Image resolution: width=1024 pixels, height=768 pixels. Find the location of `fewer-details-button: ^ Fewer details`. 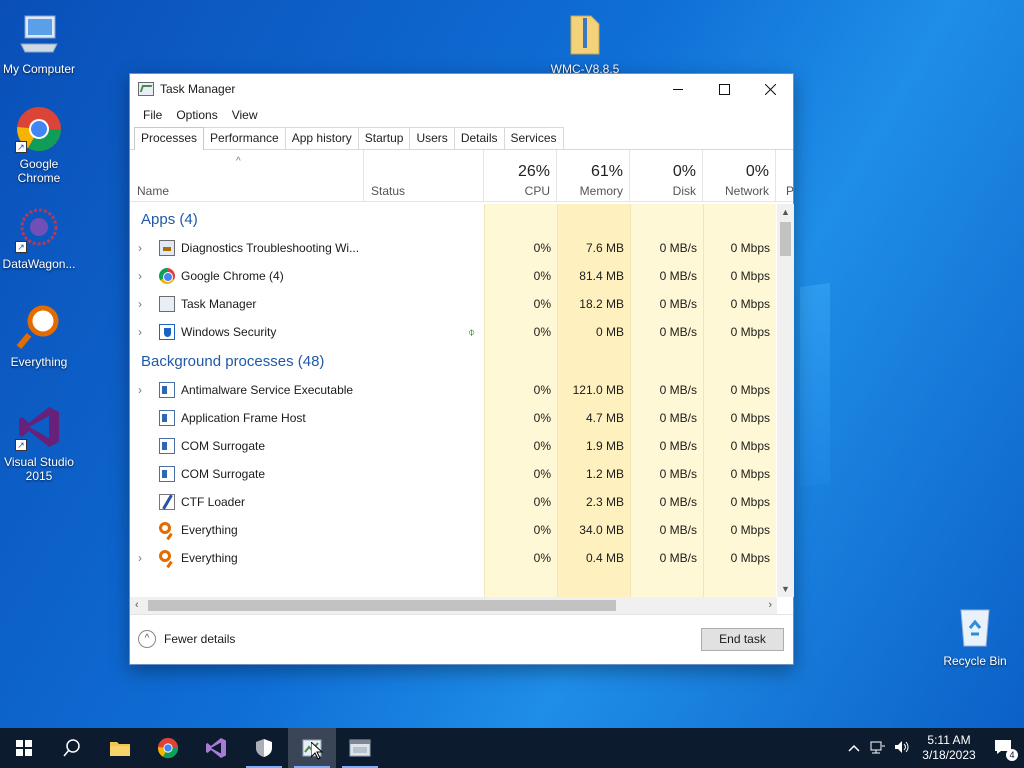

fewer-details-button: ^ Fewer details is located at coordinates (186, 639).